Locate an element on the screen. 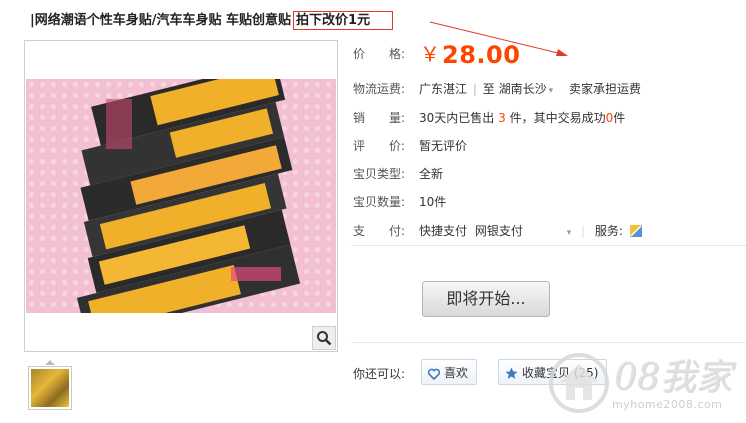  site-watermark: 08我家 myhome2008.com is located at coordinates (647, 385).